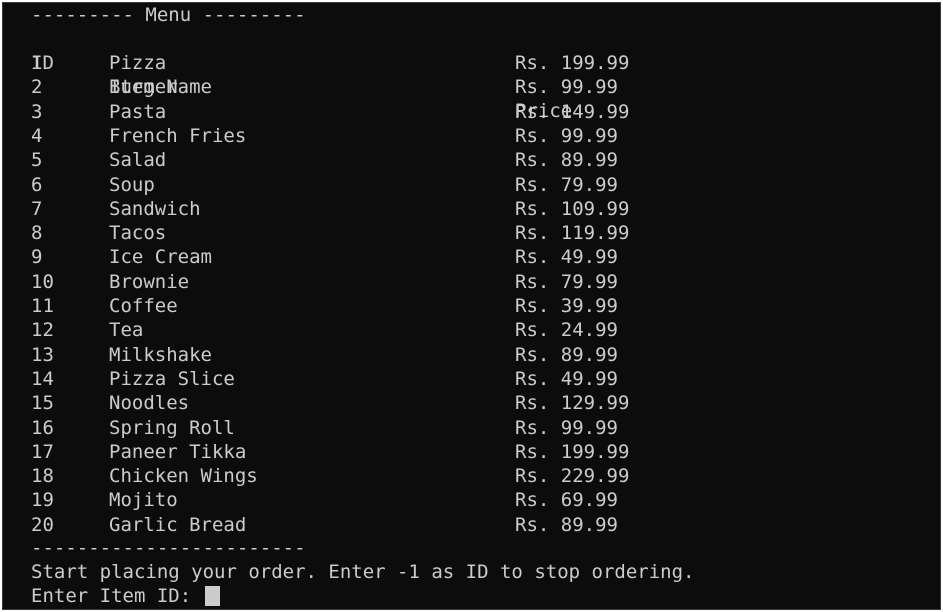 The image size is (943, 612). Describe the element at coordinates (37, 63) in the screenshot. I see `item-id: 1` at that location.